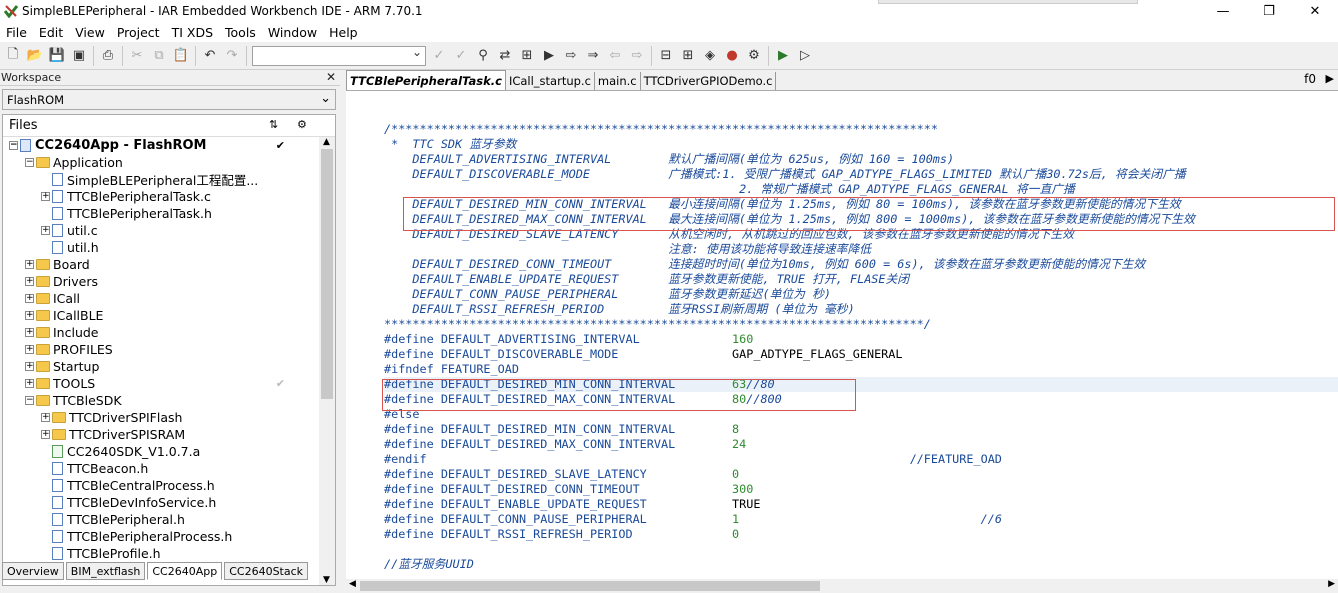 The image size is (1338, 593). Describe the element at coordinates (162, 196) in the screenshot. I see `tree-item: + TTCBlePeripheralTask.c` at that location.